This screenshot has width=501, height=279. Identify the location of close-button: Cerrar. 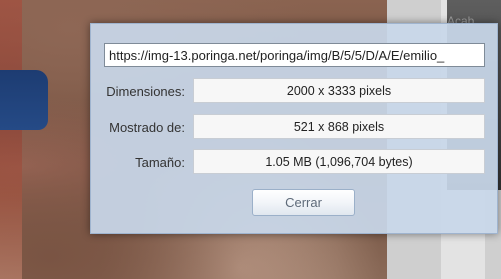
(303, 202).